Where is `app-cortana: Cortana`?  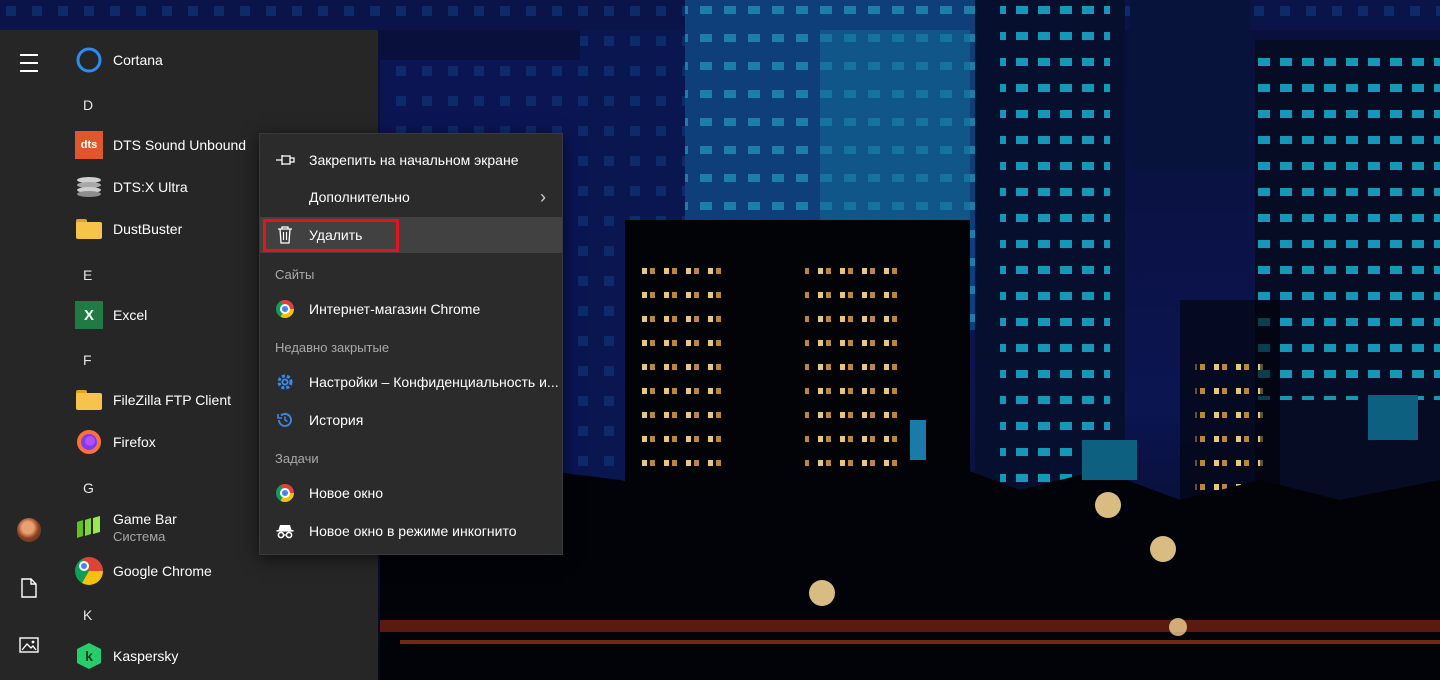 app-cortana: Cortana is located at coordinates (218, 60).